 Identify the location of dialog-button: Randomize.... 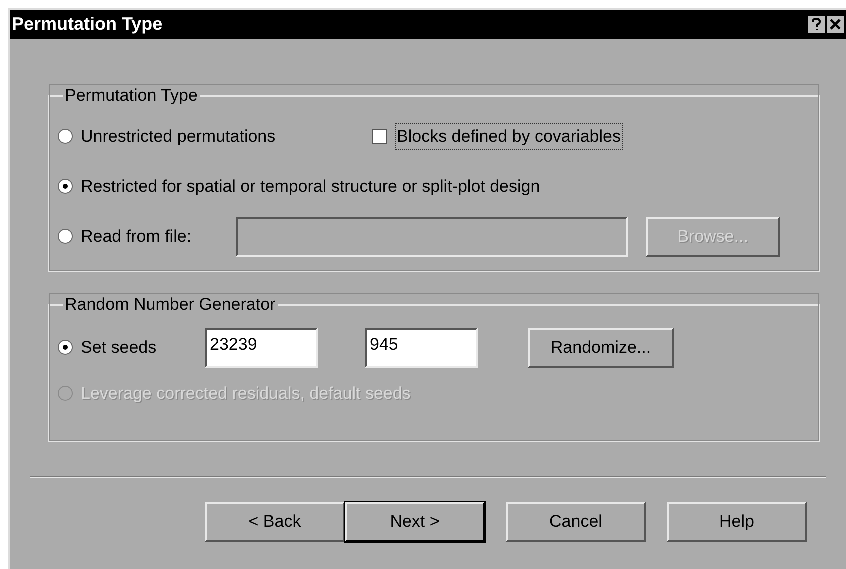
(601, 348).